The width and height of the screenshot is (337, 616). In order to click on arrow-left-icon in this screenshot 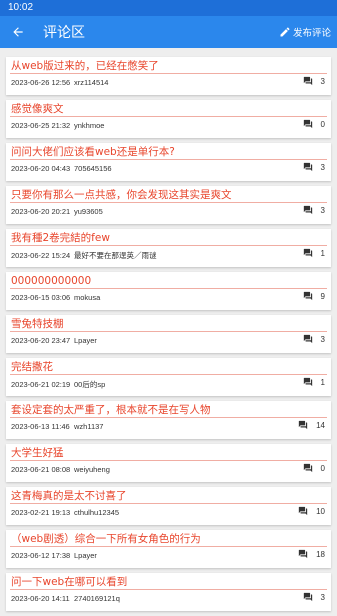, I will do `click(18, 32)`.